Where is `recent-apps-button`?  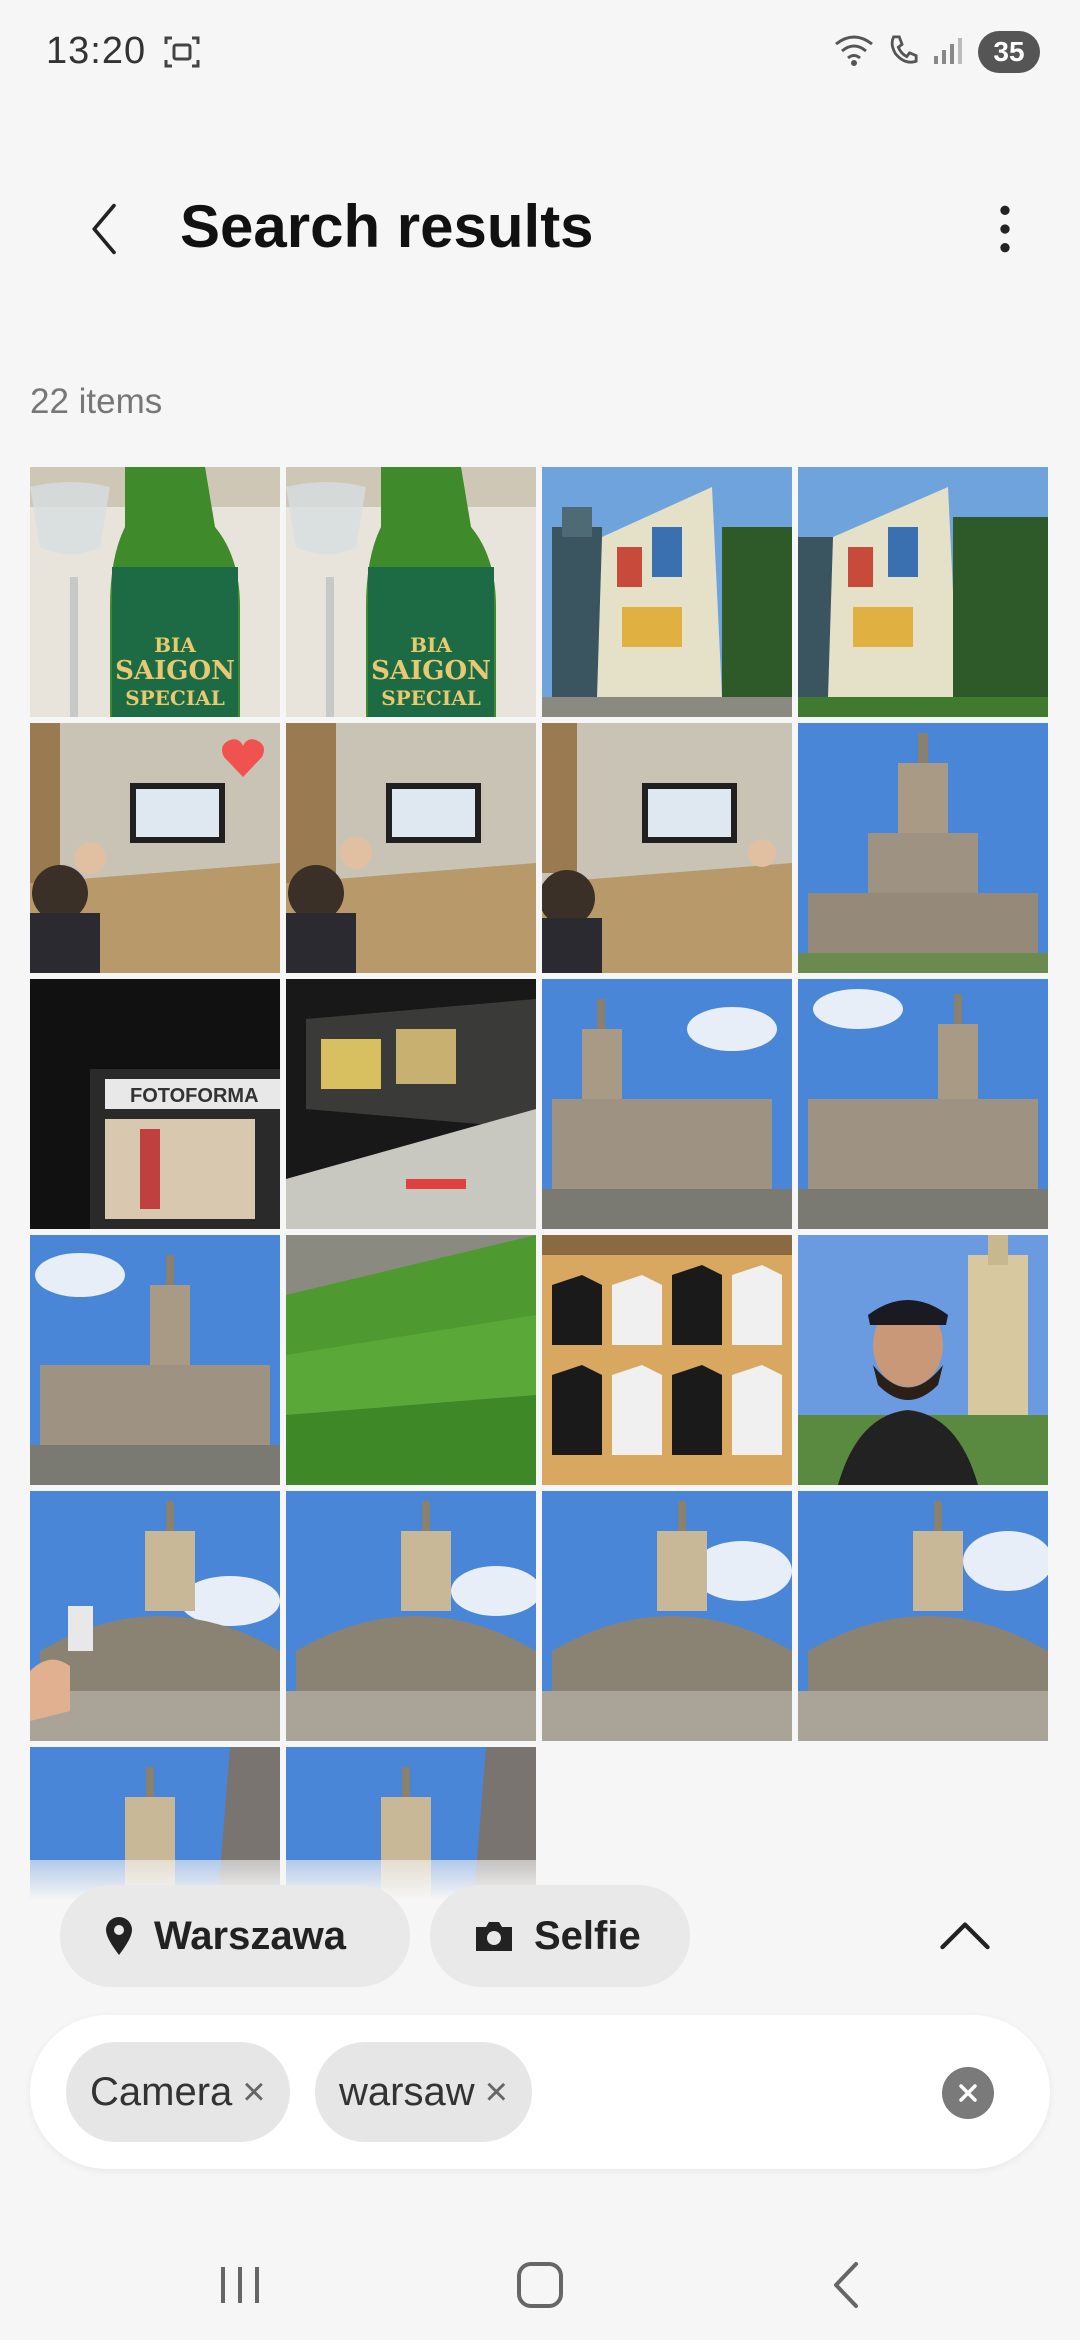
recent-apps-button is located at coordinates (240, 2285).